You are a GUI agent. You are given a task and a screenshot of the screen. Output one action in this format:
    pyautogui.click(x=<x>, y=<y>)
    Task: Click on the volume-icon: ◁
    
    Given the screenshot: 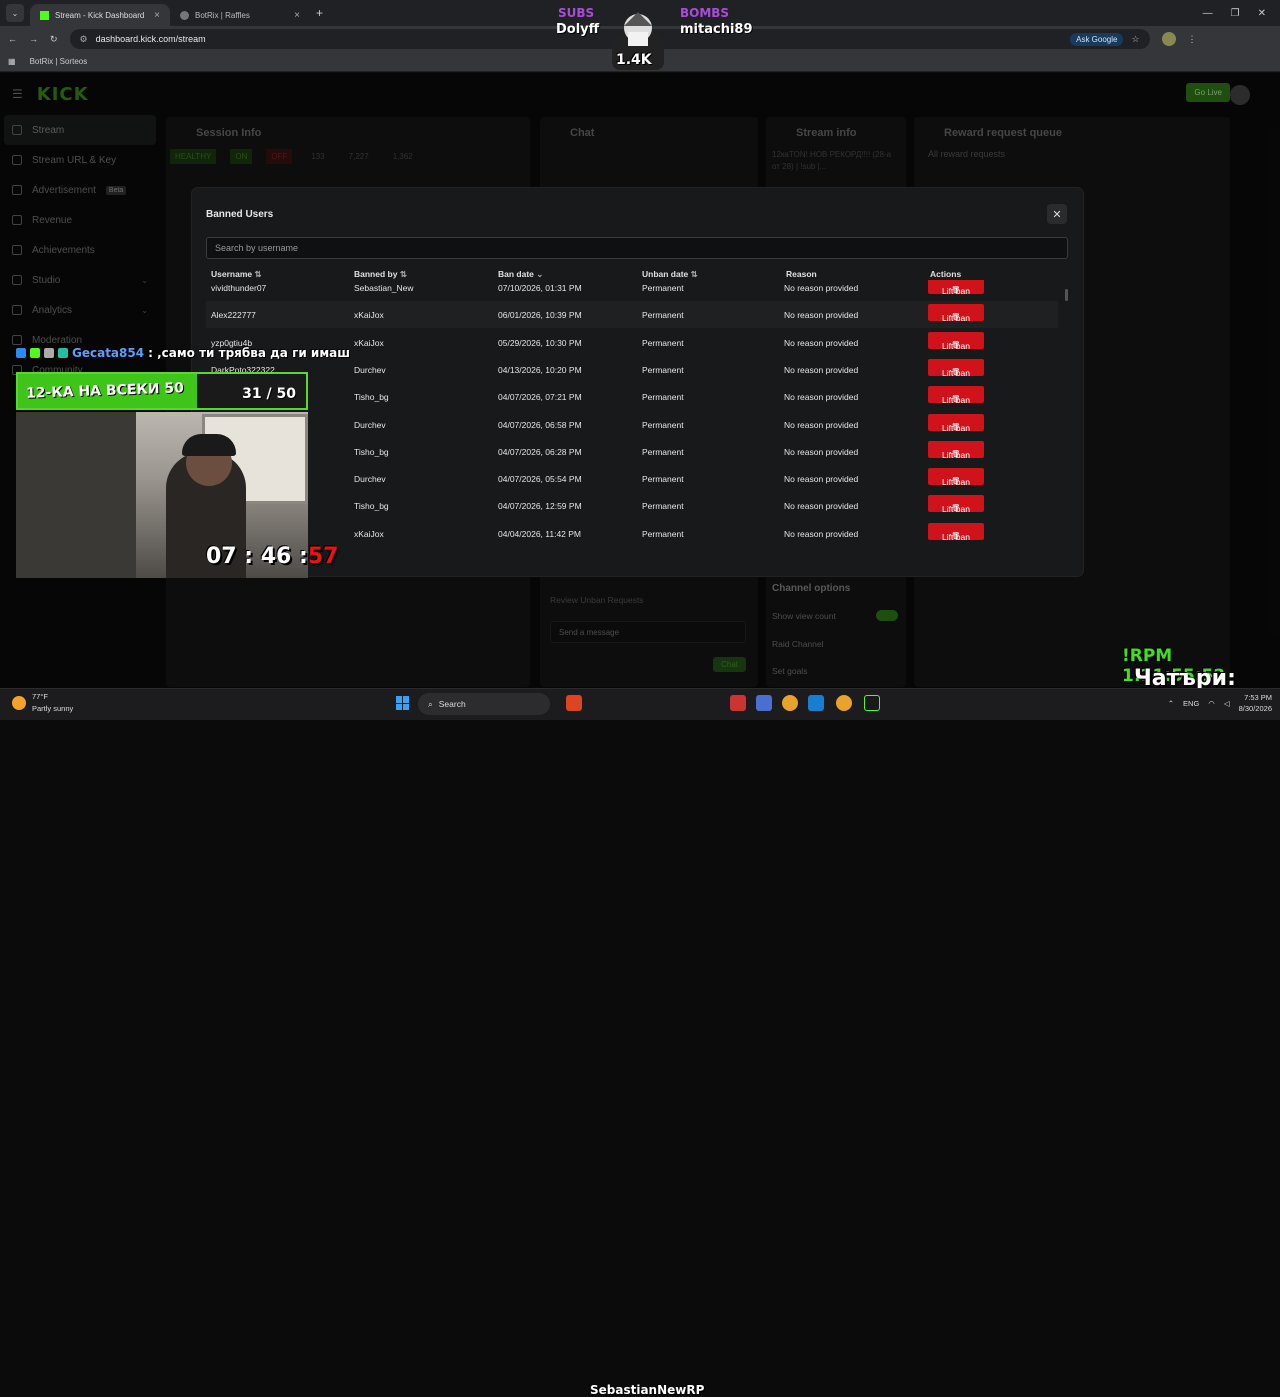 What is the action you would take?
    pyautogui.click(x=1227, y=703)
    